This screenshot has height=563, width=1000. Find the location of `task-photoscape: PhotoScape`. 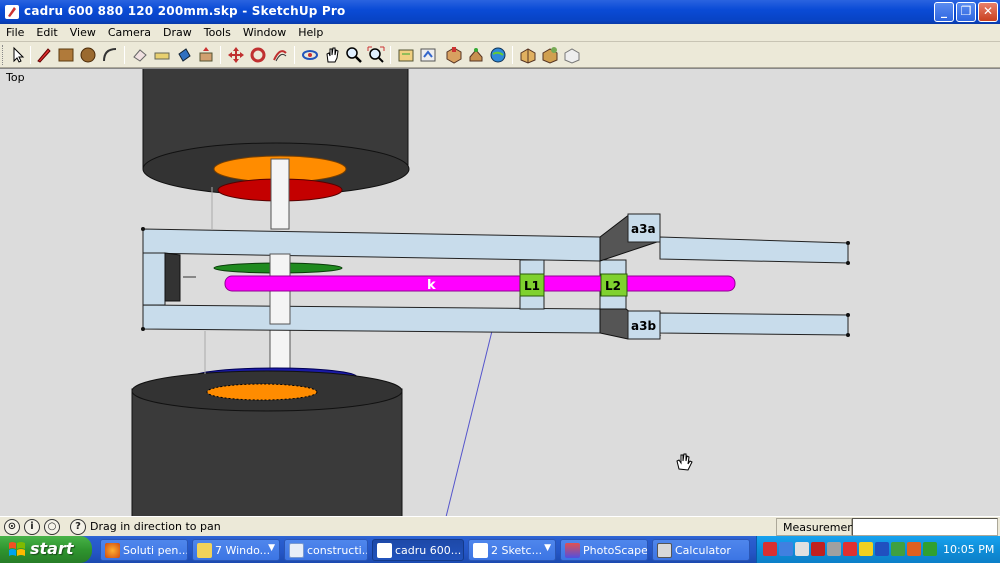

task-photoscape: PhotoScape is located at coordinates (604, 550).